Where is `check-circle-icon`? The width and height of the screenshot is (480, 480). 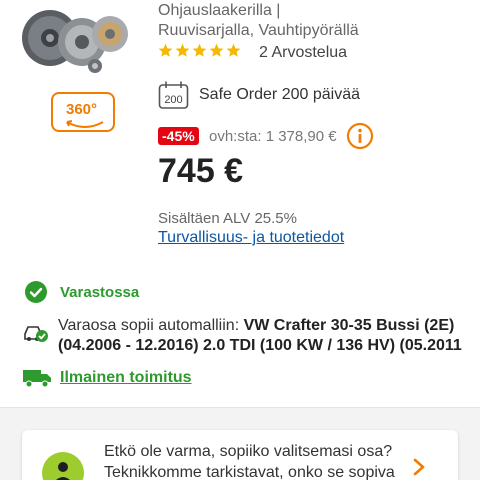
check-circle-icon is located at coordinates (36, 292).